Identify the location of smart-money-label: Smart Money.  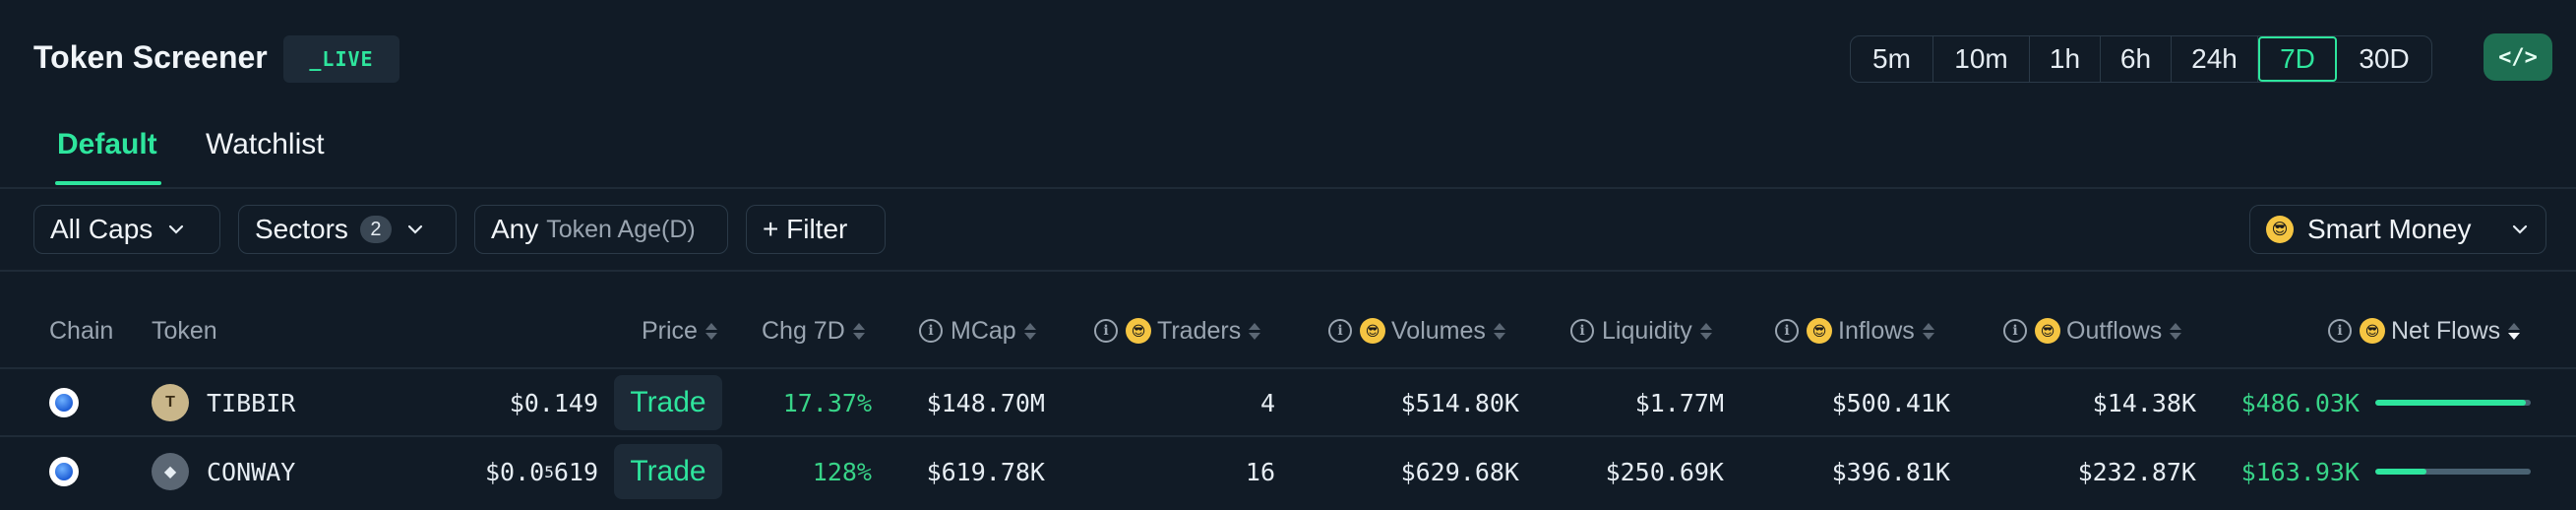
(2389, 229).